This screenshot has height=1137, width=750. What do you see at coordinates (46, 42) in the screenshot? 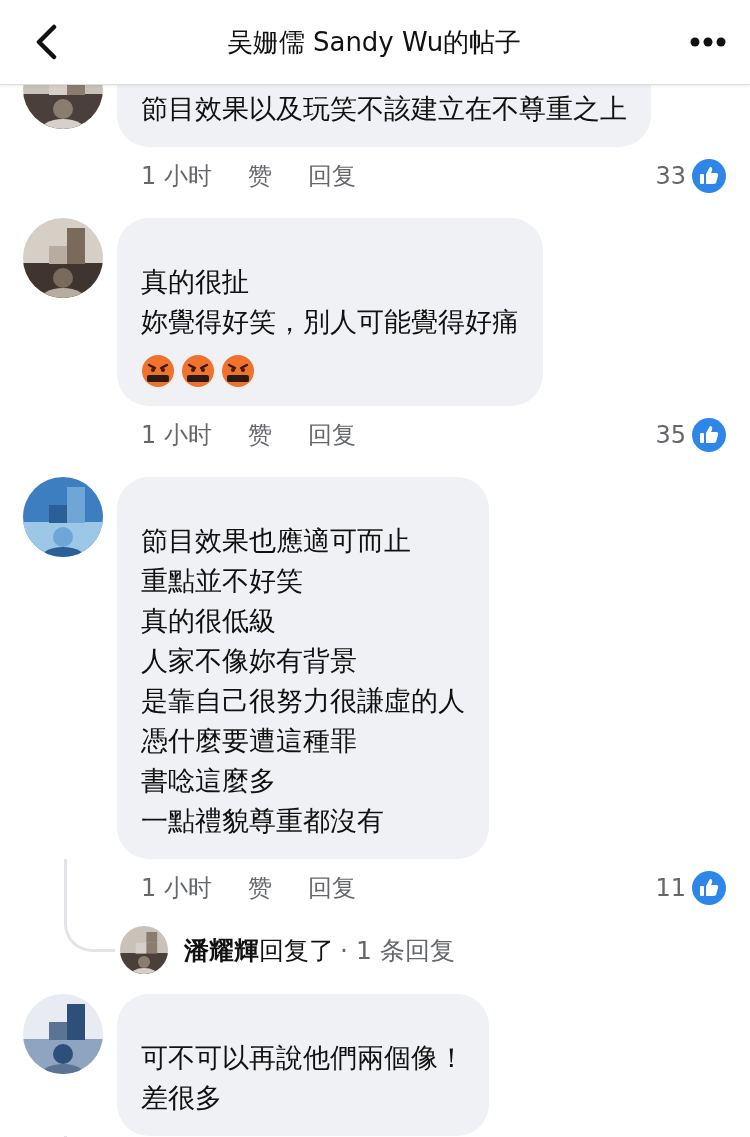
I see `back-icon` at bounding box center [46, 42].